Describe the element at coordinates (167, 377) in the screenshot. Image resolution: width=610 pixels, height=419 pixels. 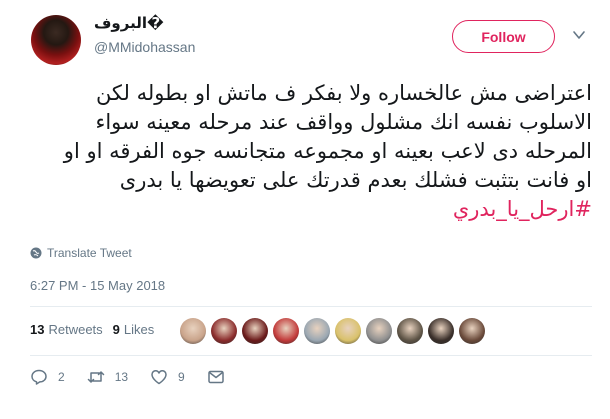
I see `like-button: 9` at that location.